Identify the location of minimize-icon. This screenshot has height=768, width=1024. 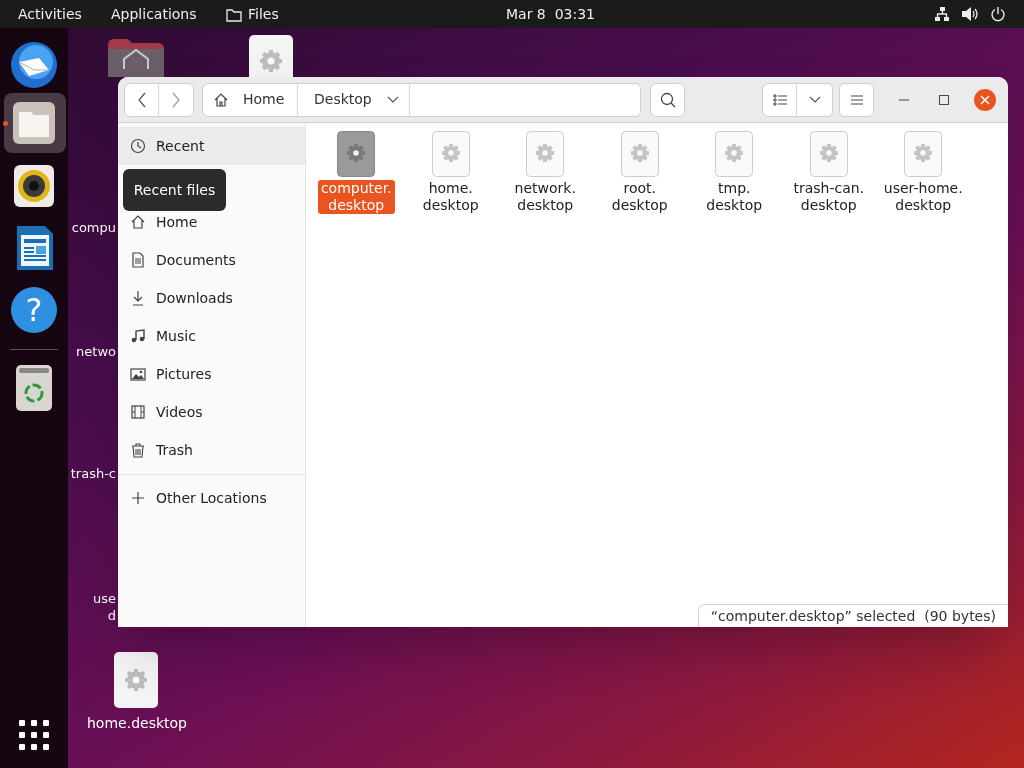
(904, 99).